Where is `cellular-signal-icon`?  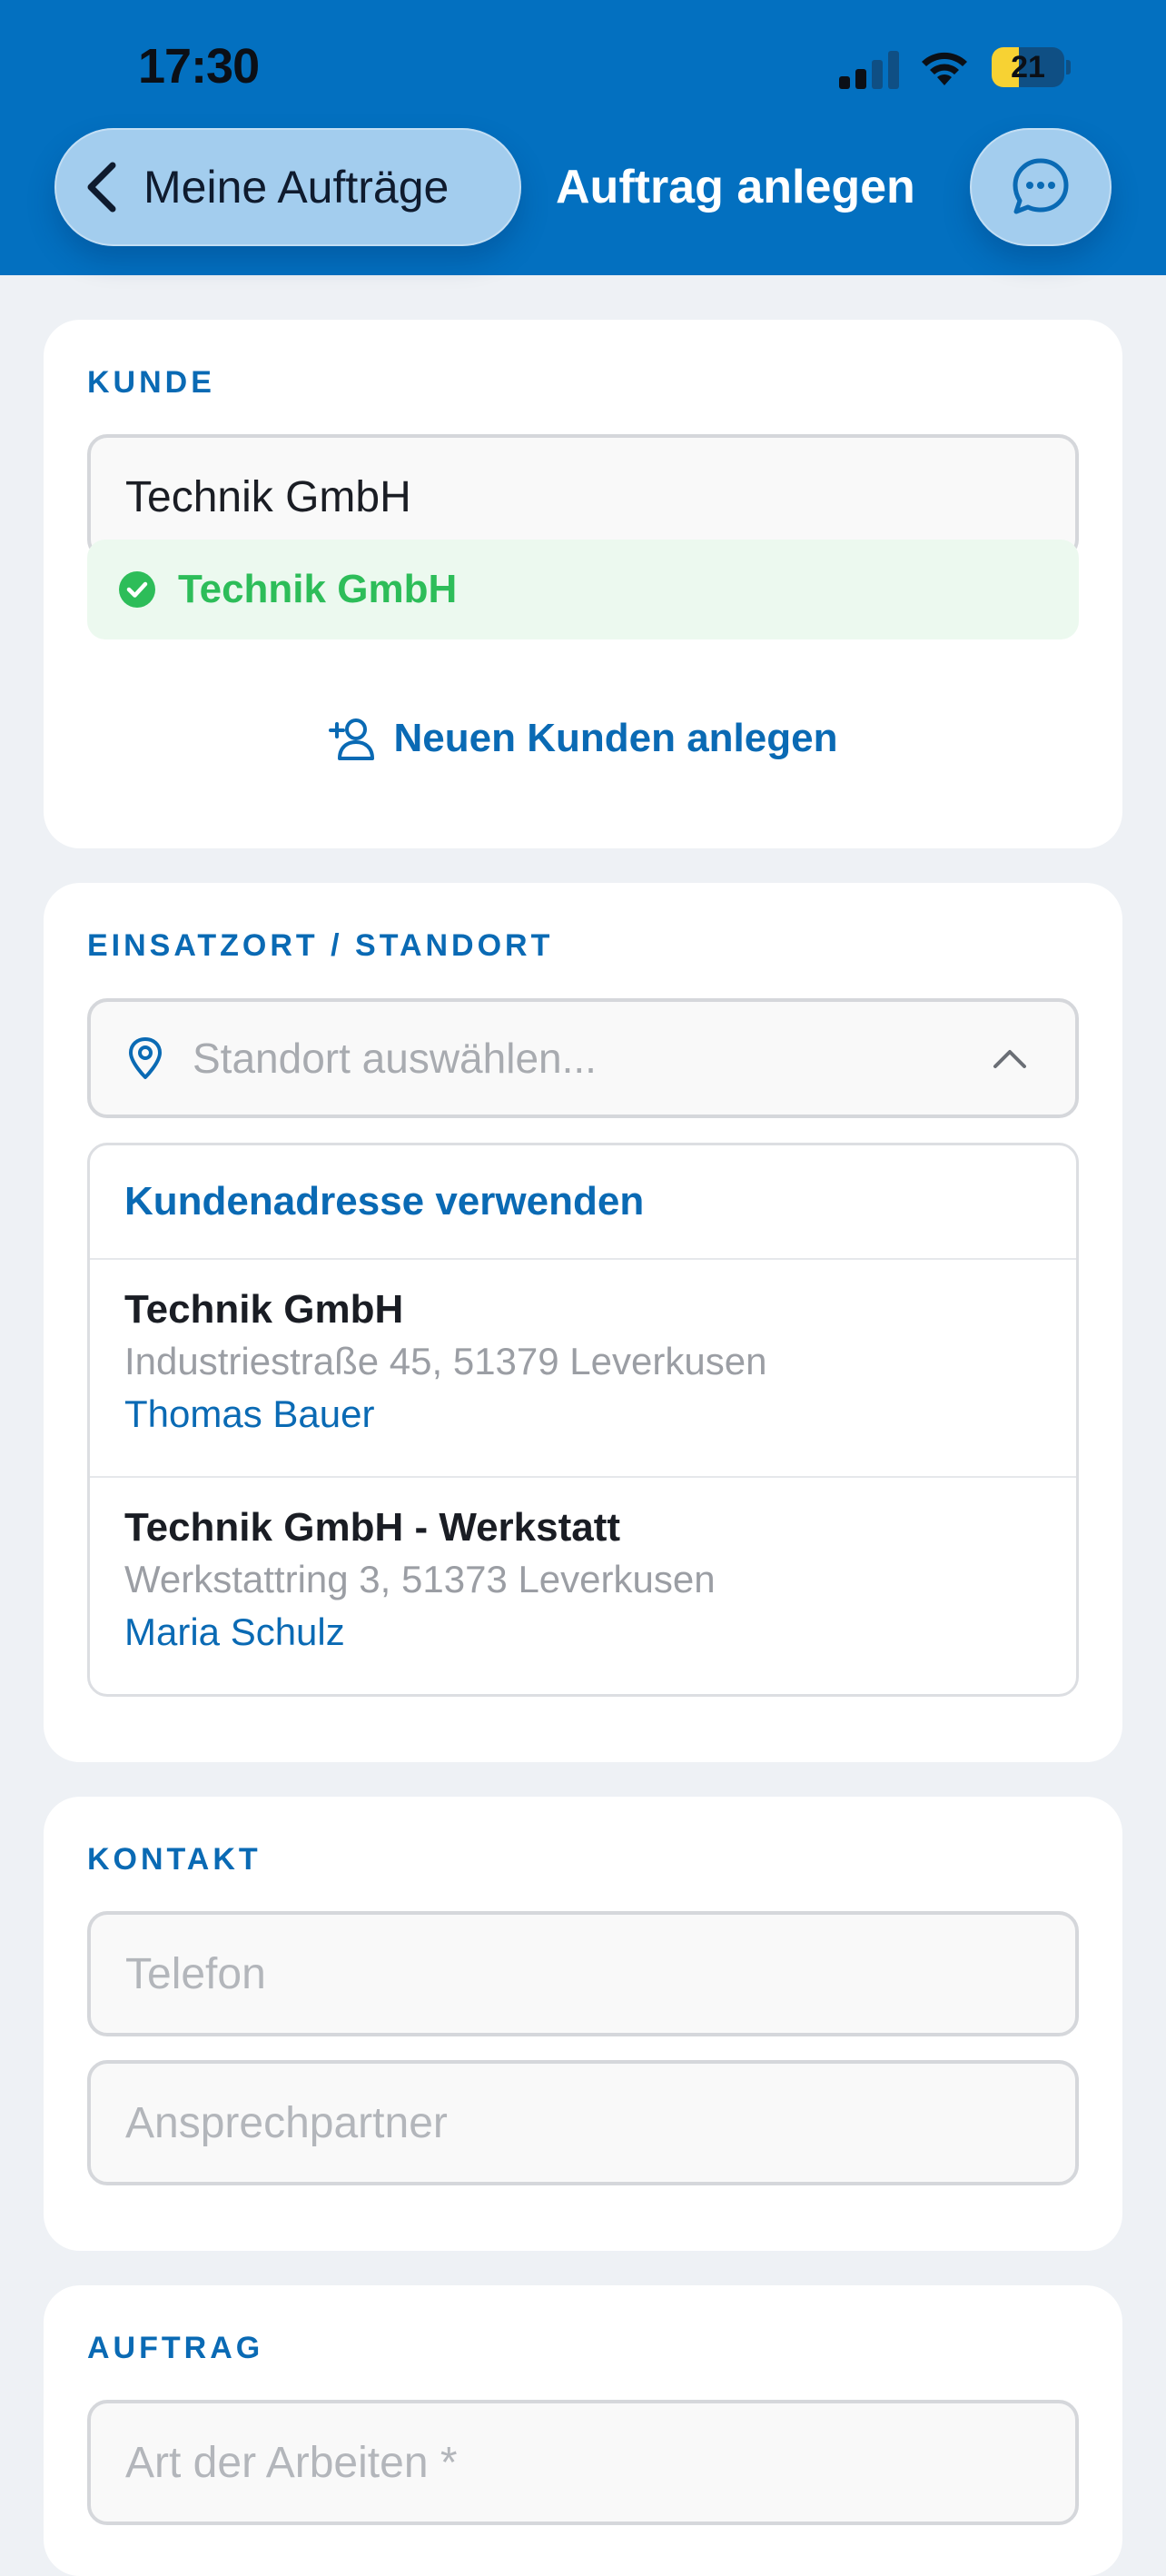
cellular-signal-icon is located at coordinates (869, 70).